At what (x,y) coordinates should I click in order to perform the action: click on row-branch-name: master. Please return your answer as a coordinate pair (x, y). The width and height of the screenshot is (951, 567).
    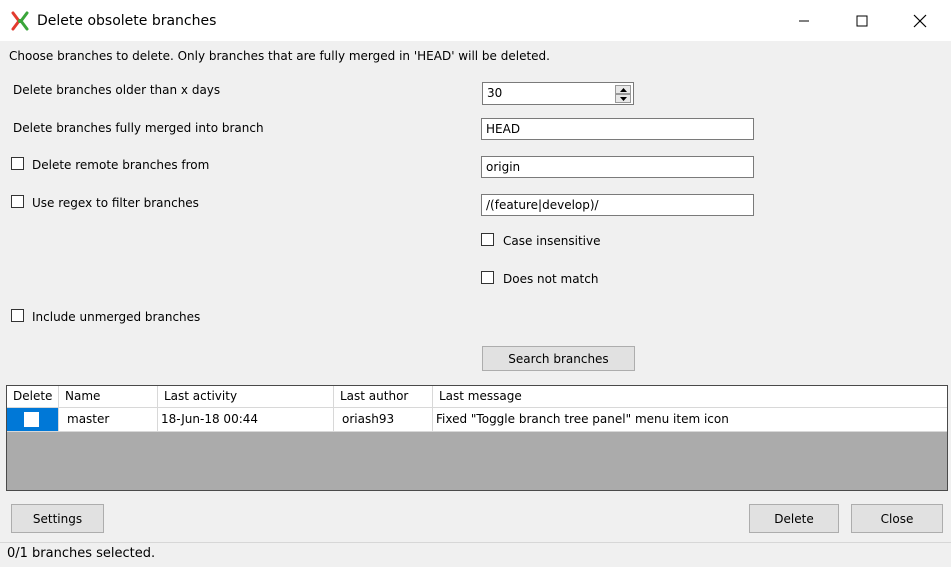
    Looking at the image, I should click on (108, 419).